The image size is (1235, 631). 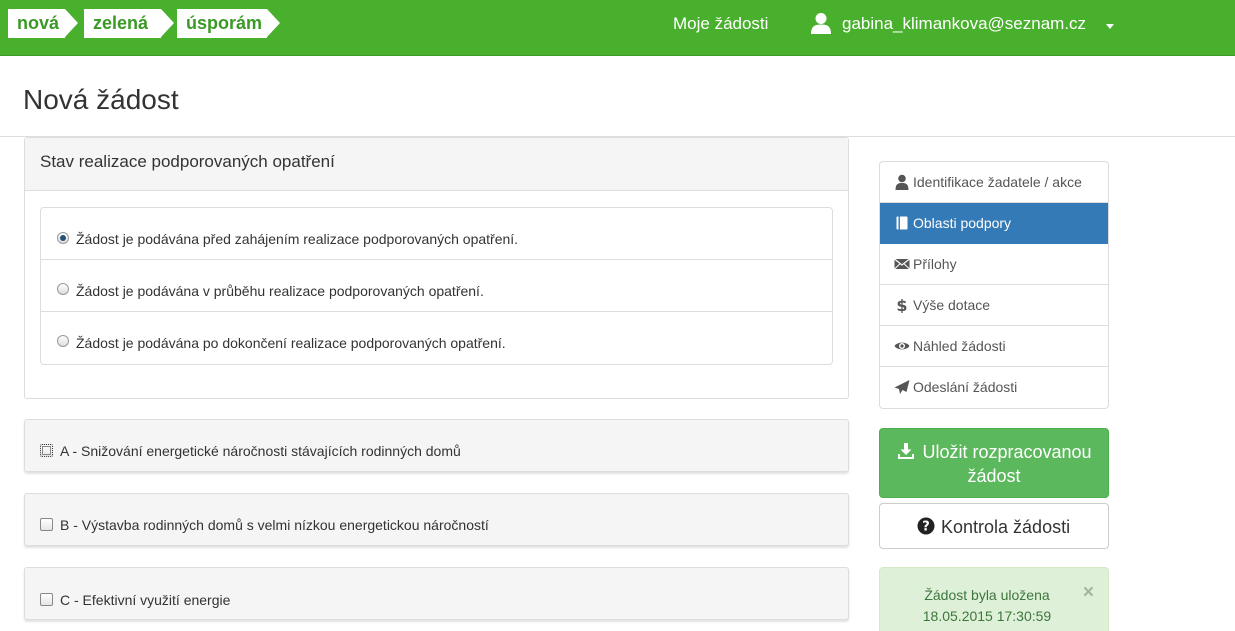 I want to click on question-circle-icon: ?, so click(x=926, y=526).